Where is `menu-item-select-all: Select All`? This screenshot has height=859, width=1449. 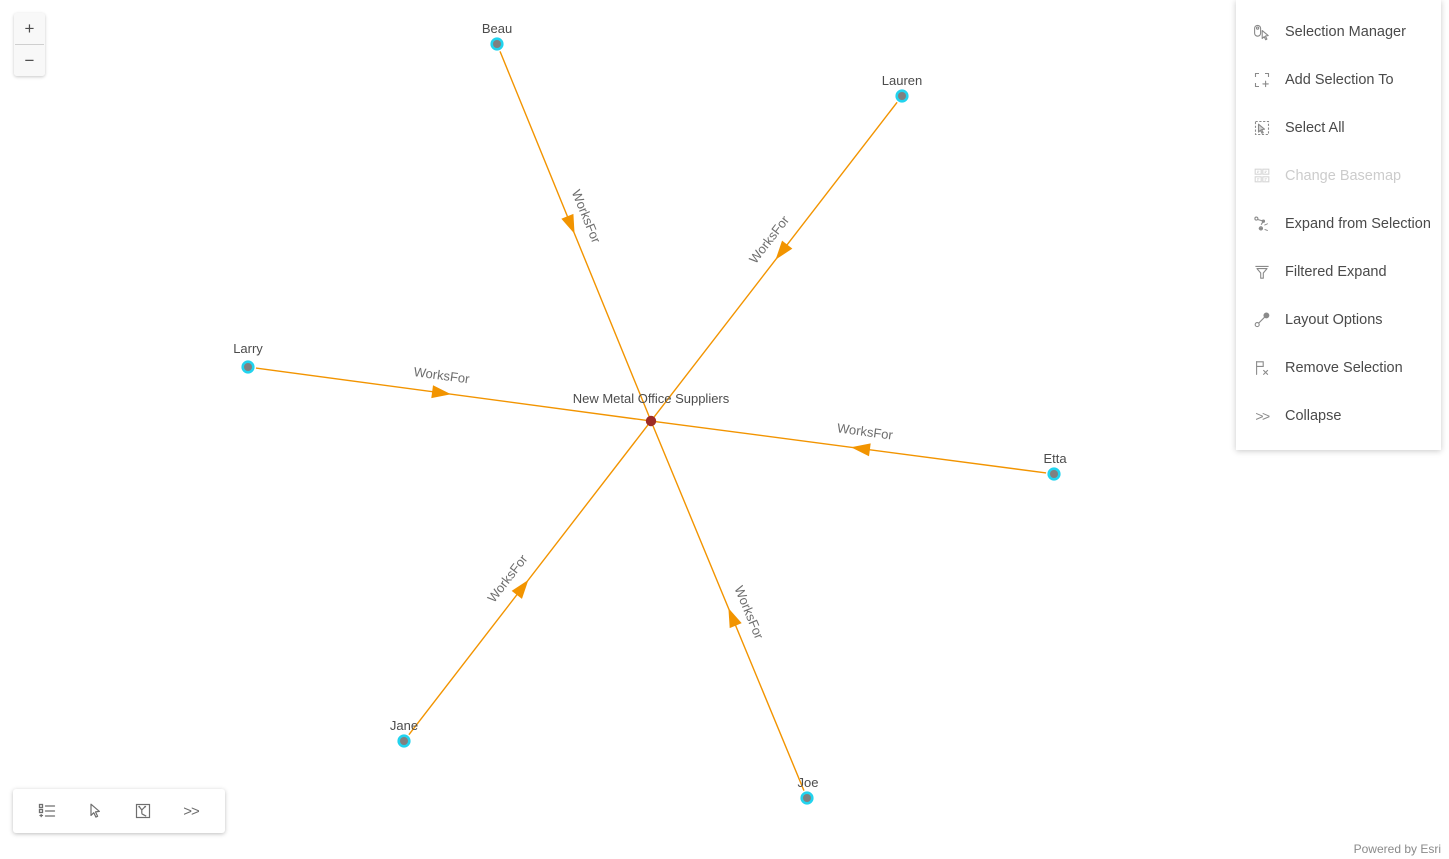 menu-item-select-all: Select All is located at coordinates (1338, 128).